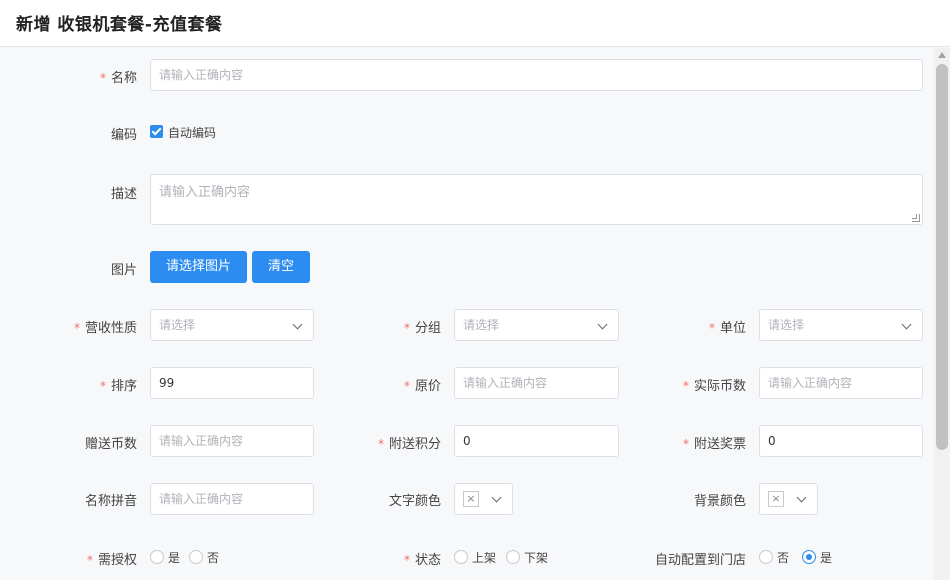 The width and height of the screenshot is (950, 580). I want to click on group-placeholder: 请选择, so click(481, 325).